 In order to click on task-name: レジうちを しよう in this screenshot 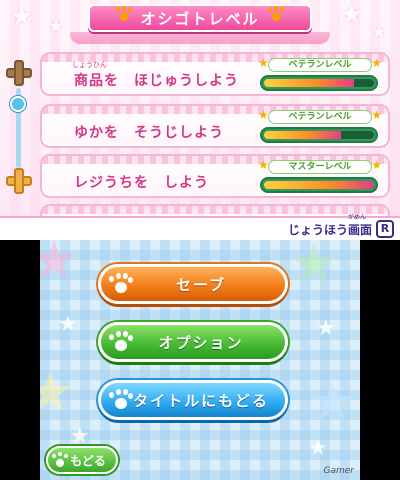, I will do `click(141, 183)`.